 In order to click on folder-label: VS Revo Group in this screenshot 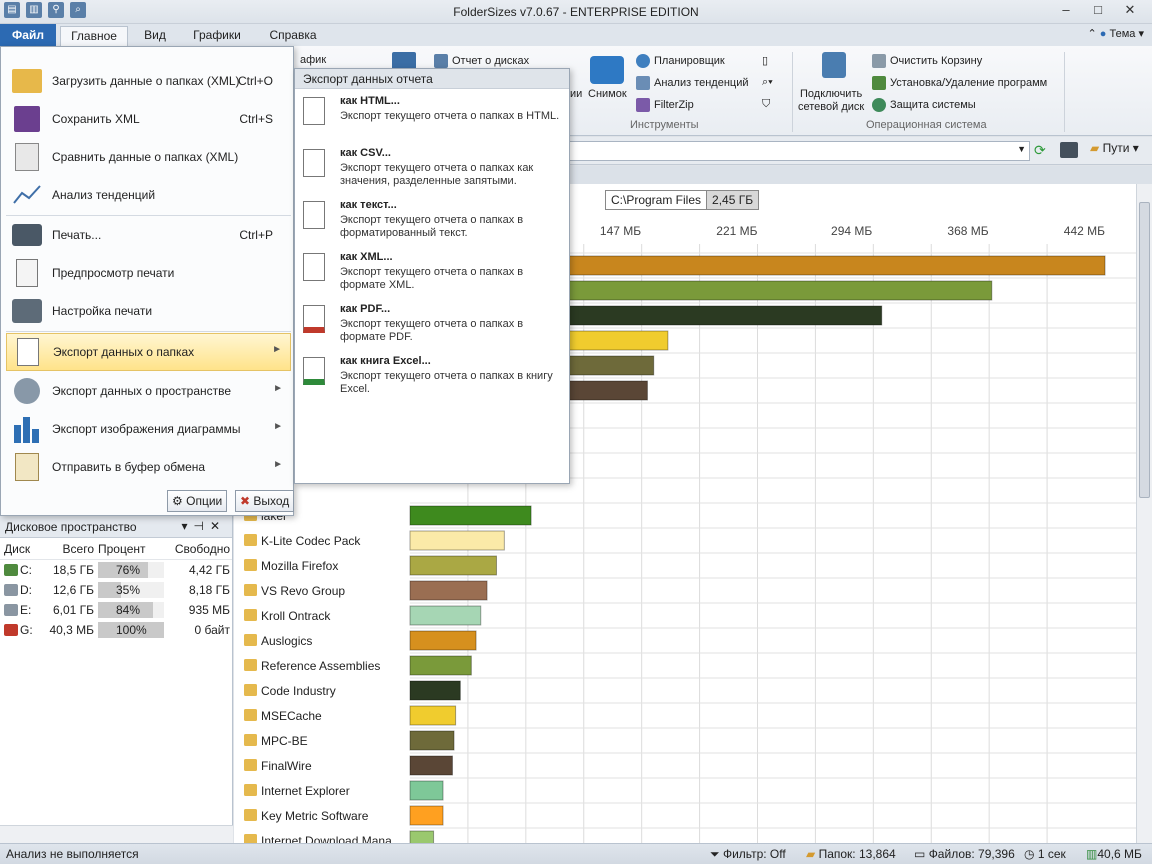, I will do `click(303, 591)`.